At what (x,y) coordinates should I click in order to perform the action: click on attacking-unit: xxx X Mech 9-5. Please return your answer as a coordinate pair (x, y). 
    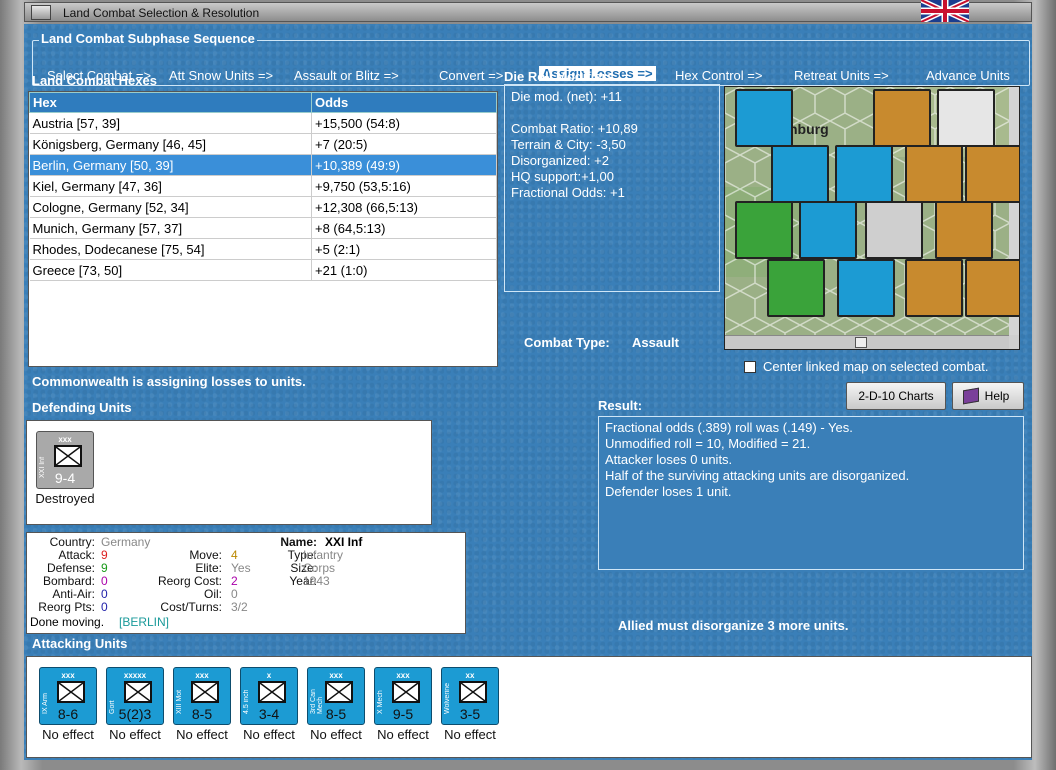
    Looking at the image, I should click on (403, 696).